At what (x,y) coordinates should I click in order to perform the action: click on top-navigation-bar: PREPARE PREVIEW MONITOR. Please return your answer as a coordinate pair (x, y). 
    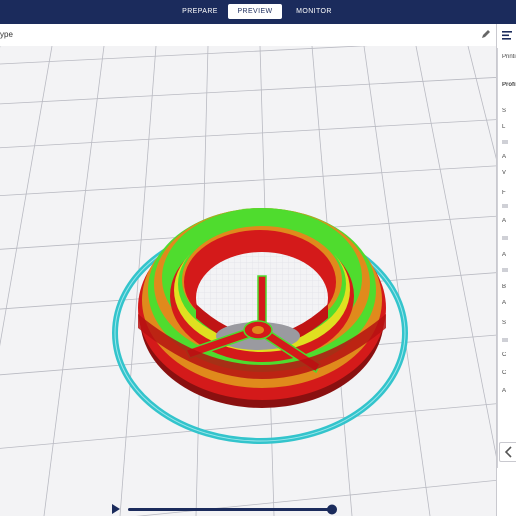
    Looking at the image, I should click on (258, 12).